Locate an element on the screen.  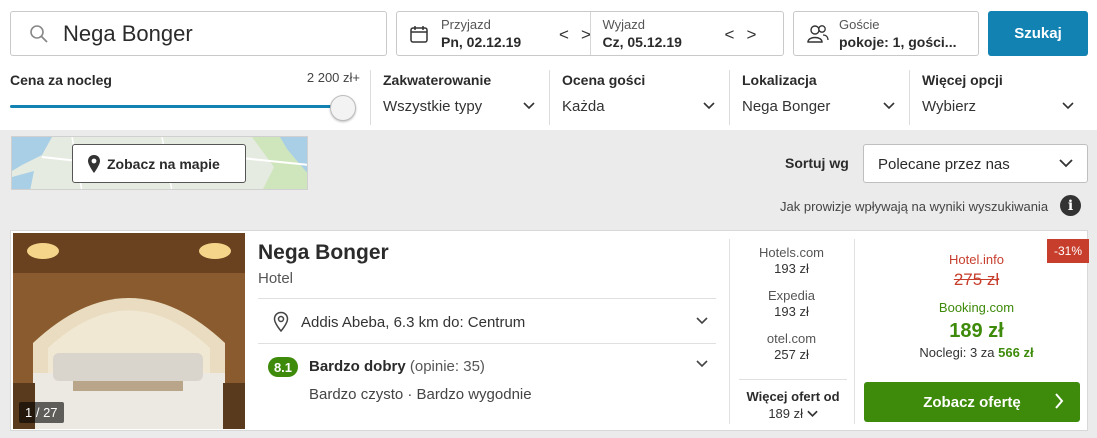
price-slider-track is located at coordinates (177, 106).